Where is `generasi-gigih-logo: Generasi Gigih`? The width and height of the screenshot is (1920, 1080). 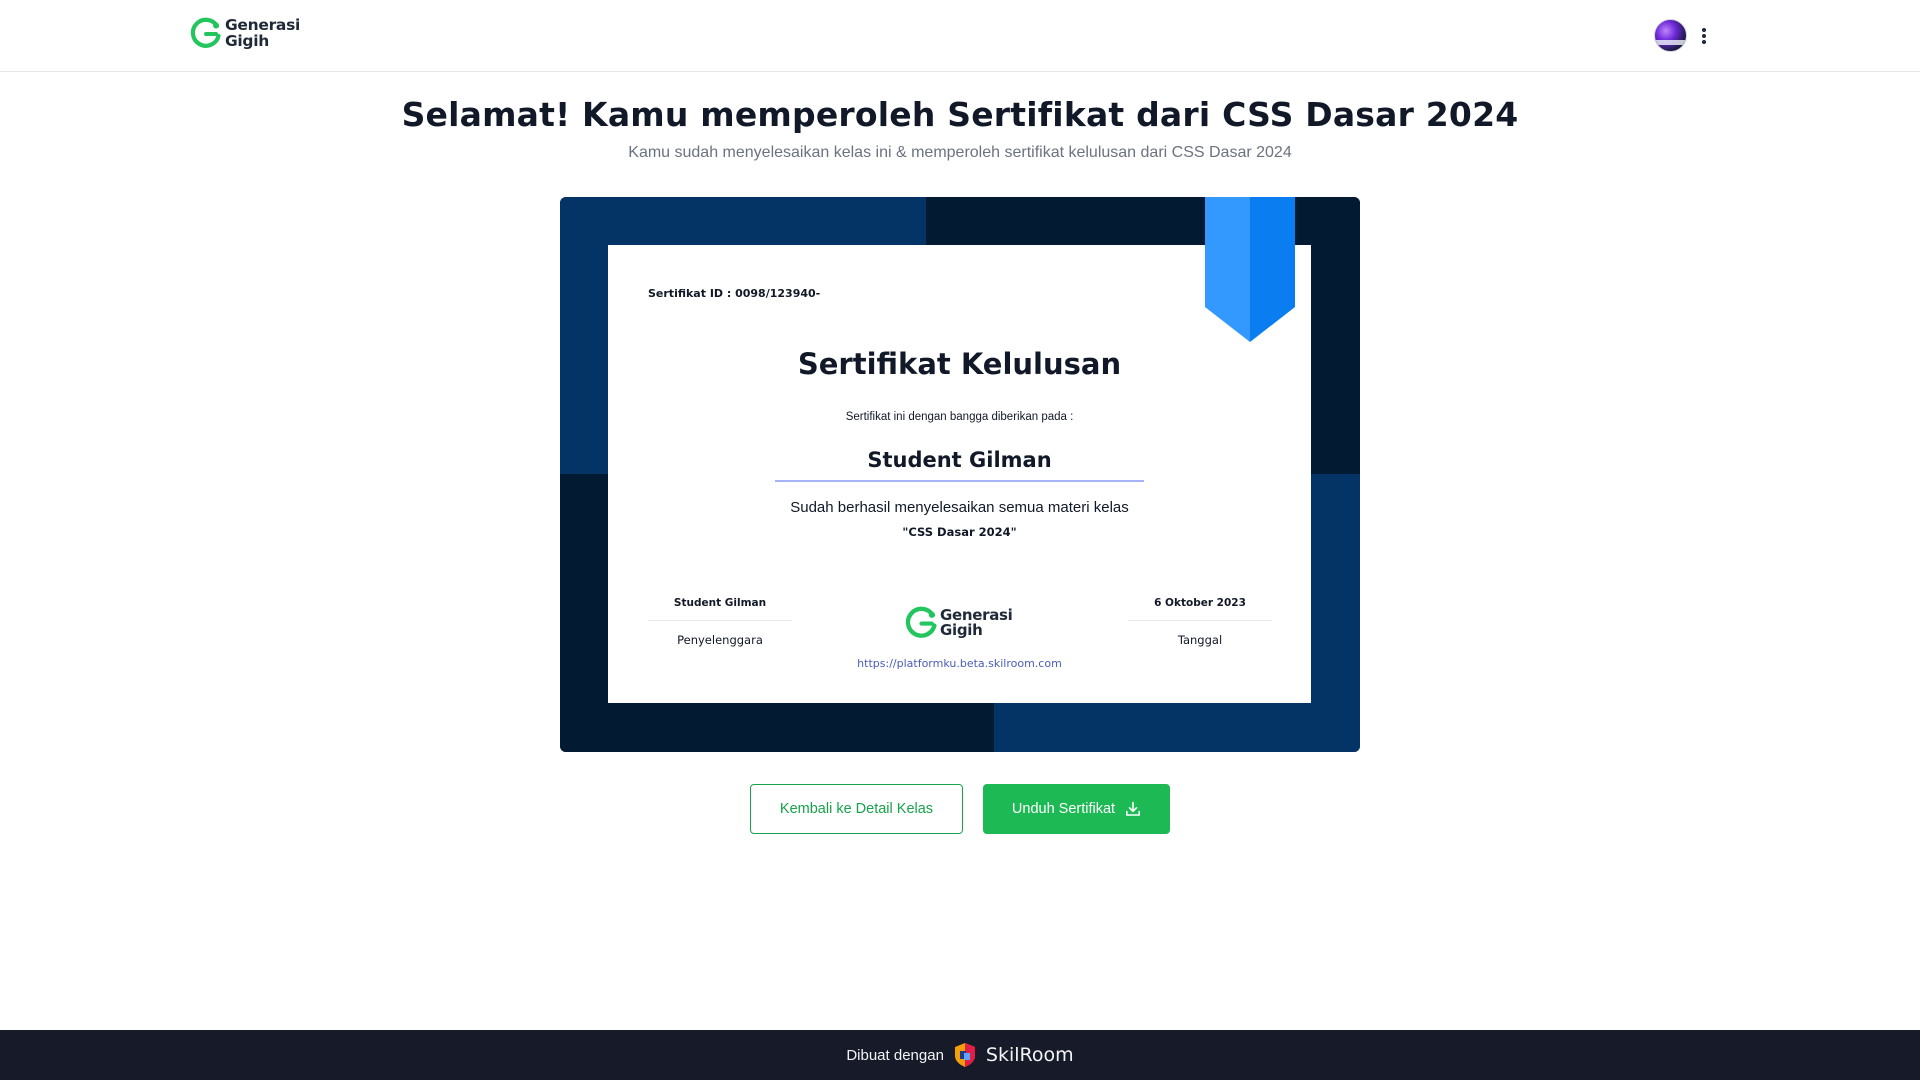
generasi-gigih-logo: Generasi Gigih is located at coordinates (245, 33).